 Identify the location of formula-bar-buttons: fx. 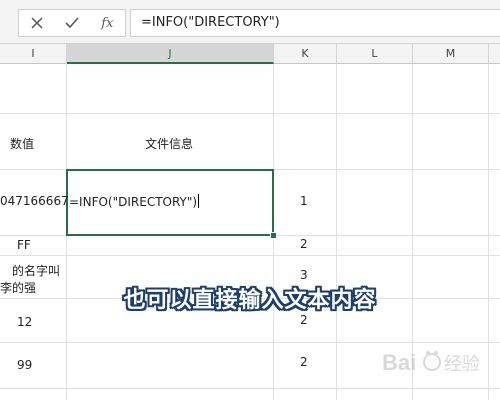
(72, 23).